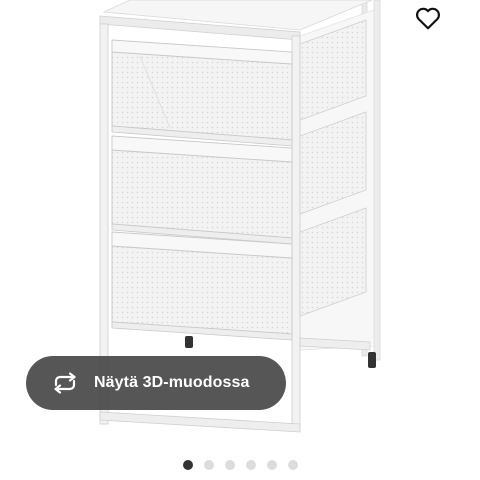  I want to click on rotate-3d-icon, so click(65, 383).